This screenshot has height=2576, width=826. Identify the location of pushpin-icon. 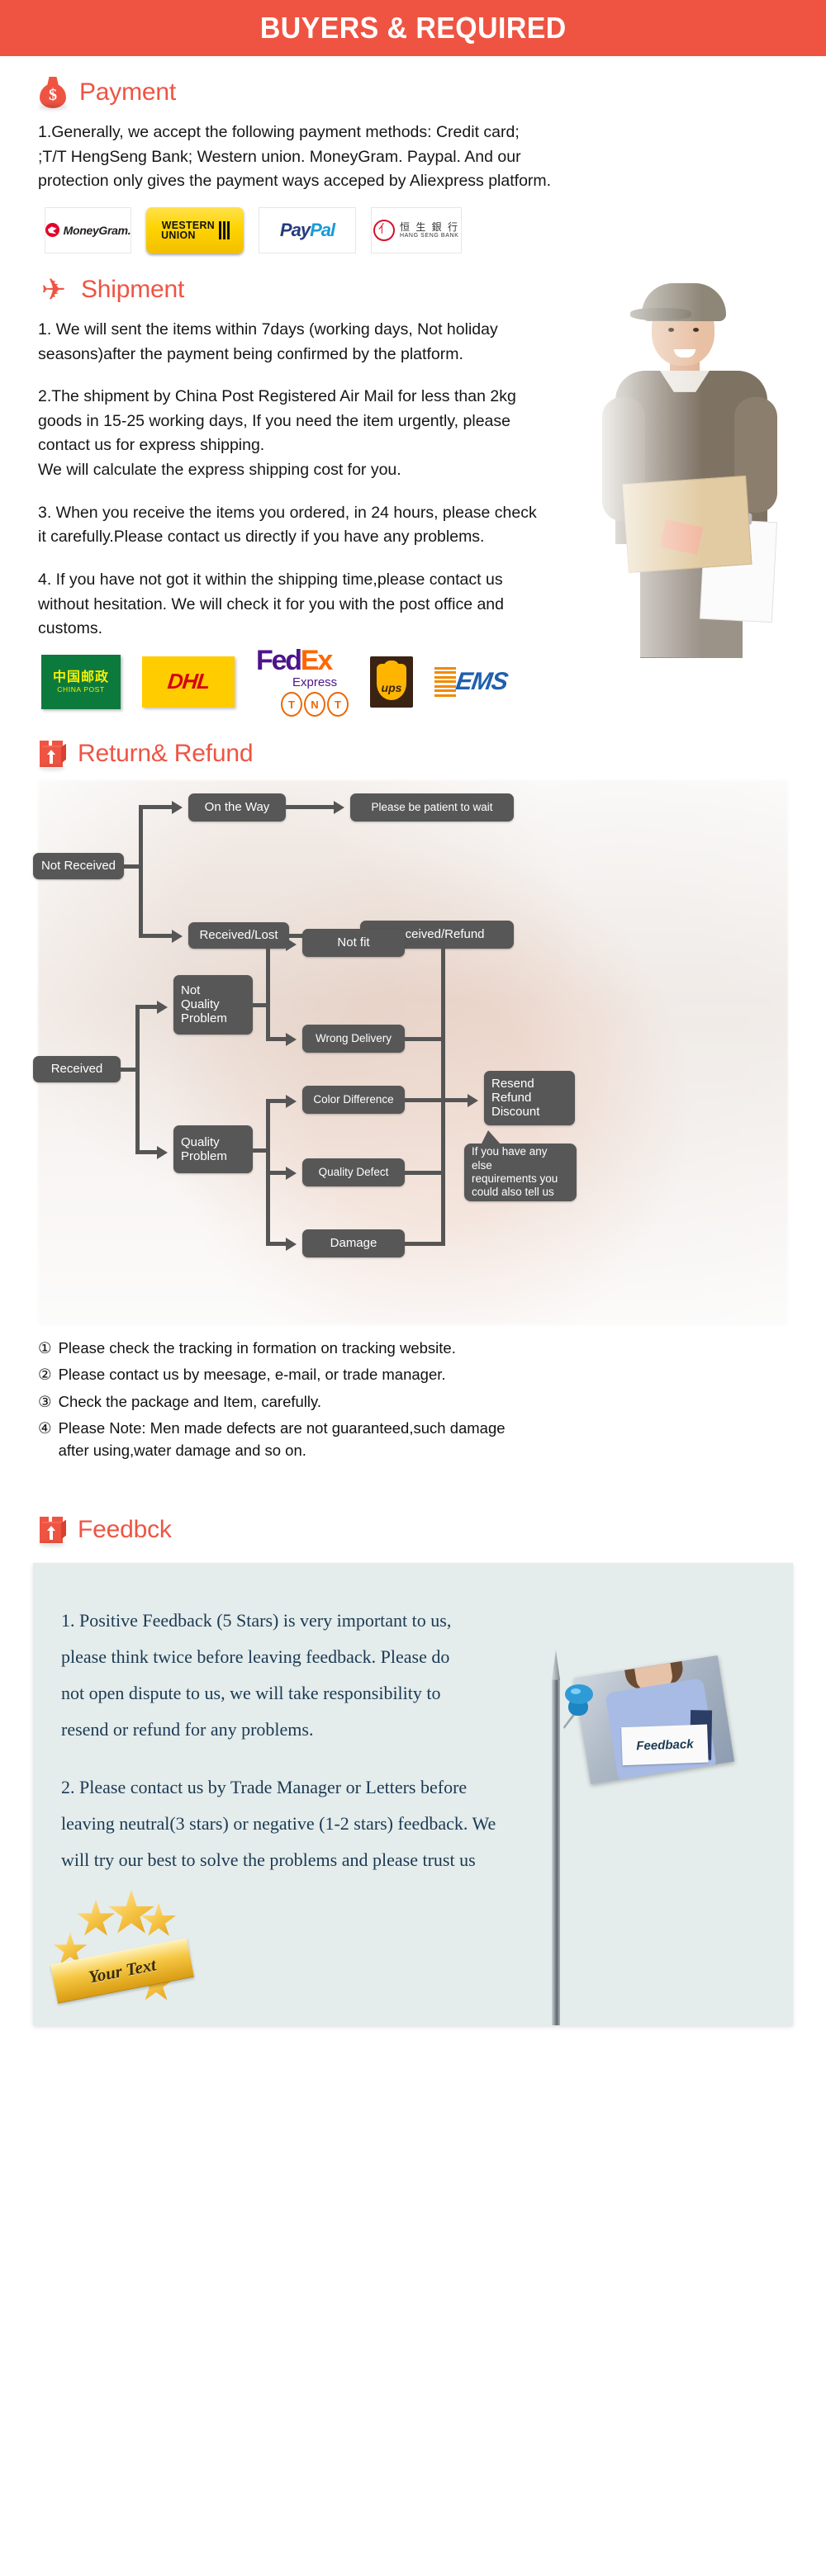
(579, 1707).